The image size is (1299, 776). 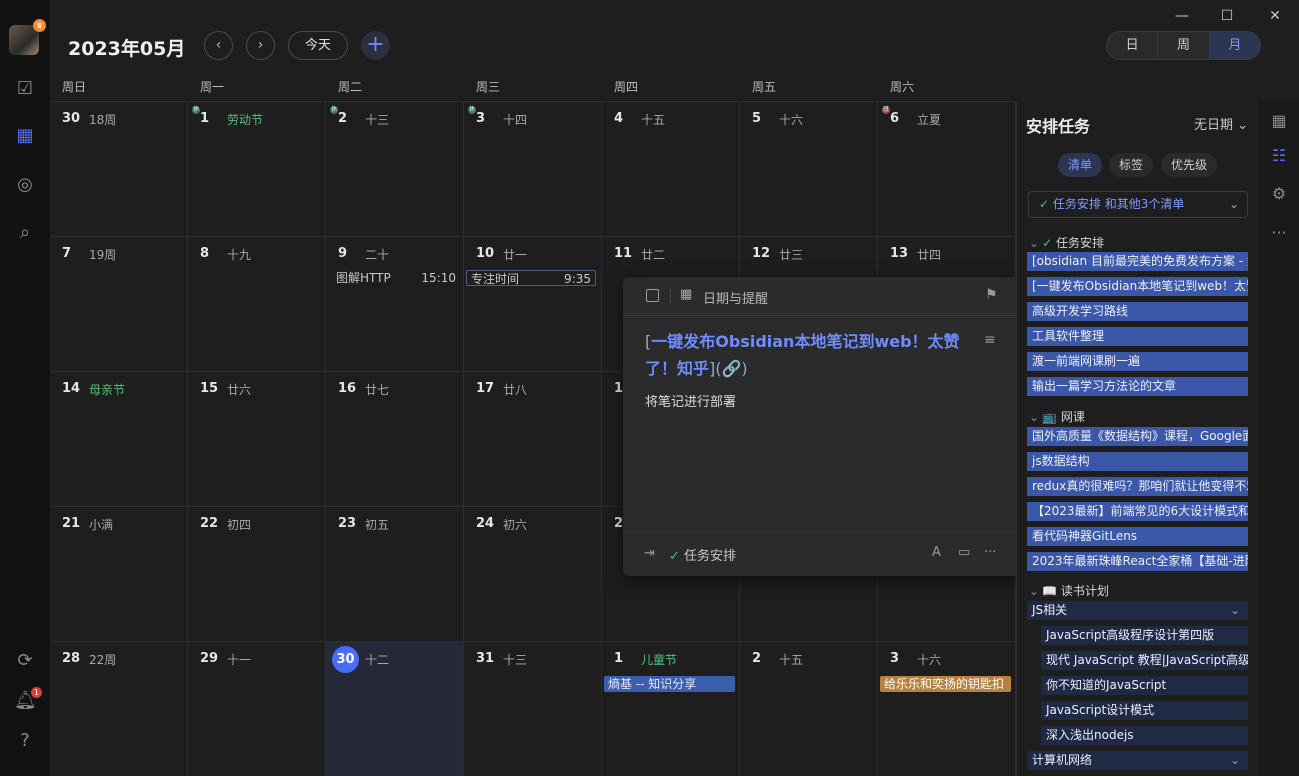 I want to click on view-day-button: 日, so click(x=1133, y=45).